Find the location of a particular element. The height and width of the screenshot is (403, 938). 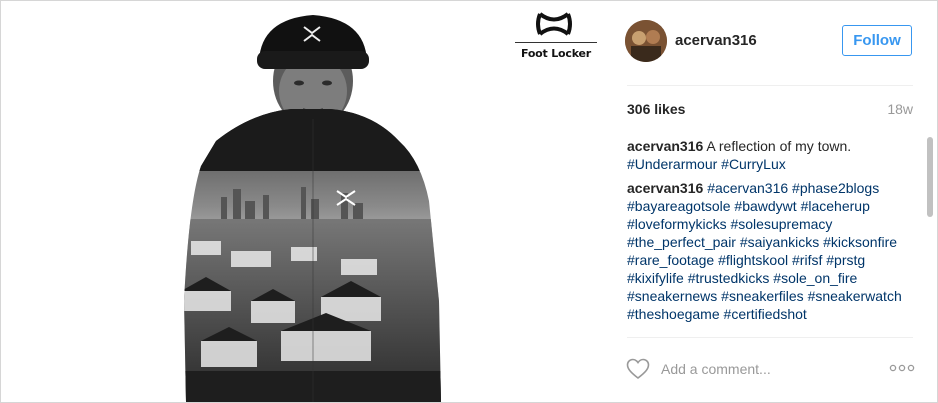

hashtag: #saiyankicks is located at coordinates (779, 242).